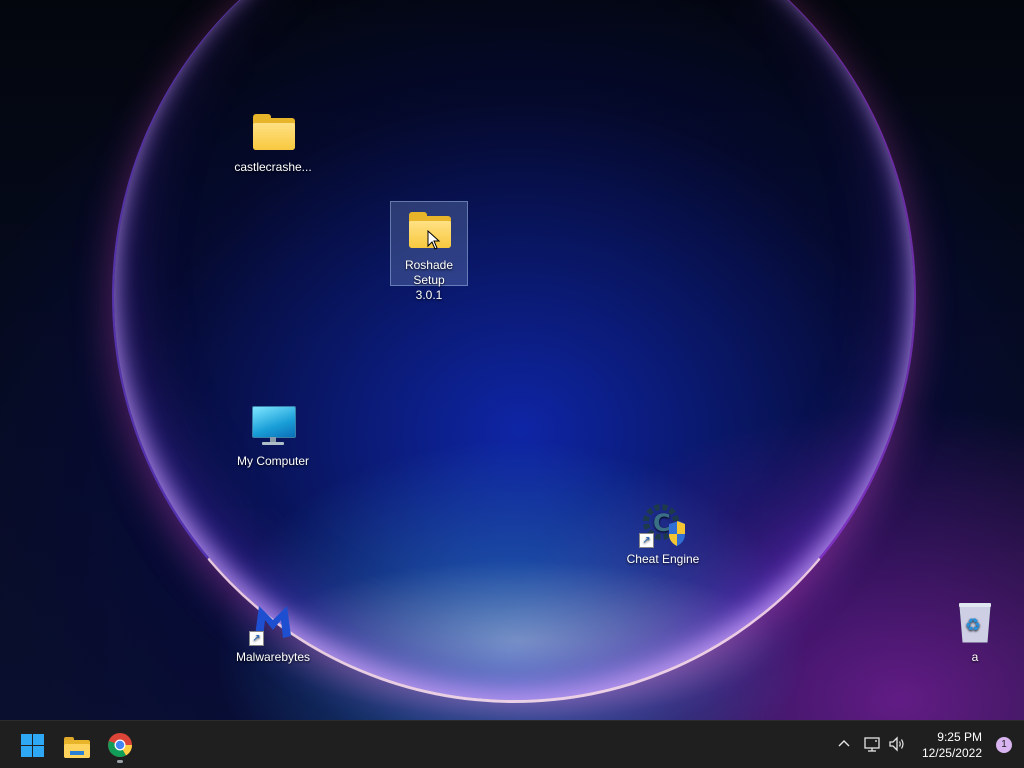 This screenshot has height=768, width=1024. Describe the element at coordinates (512, 744) in the screenshot. I see `taskbar: 9:25 PM 12/25/2022 1` at that location.